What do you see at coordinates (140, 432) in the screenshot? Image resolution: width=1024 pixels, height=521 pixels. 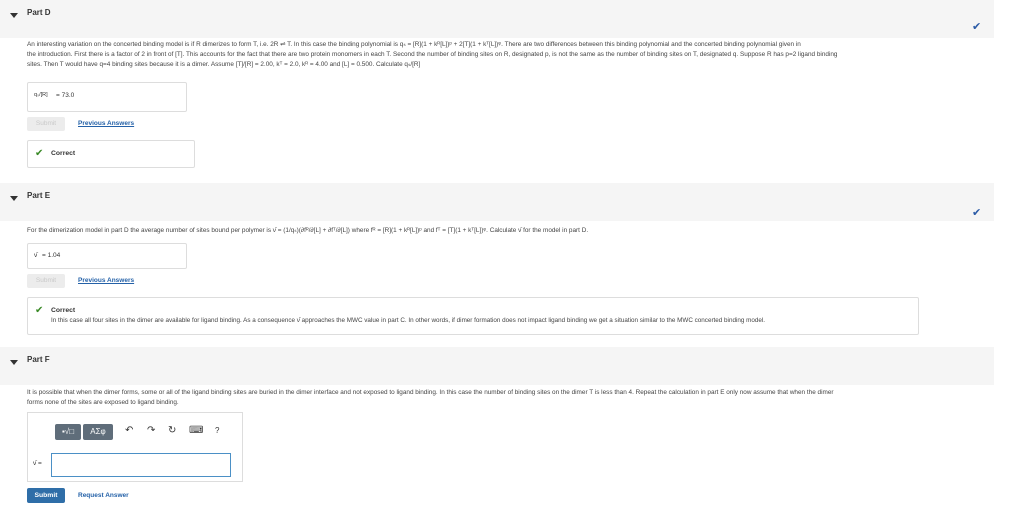 I see `math-toolbar: ▪√□ AΣφ ↶ ↷ ↻ ⌨ ?` at bounding box center [140, 432].